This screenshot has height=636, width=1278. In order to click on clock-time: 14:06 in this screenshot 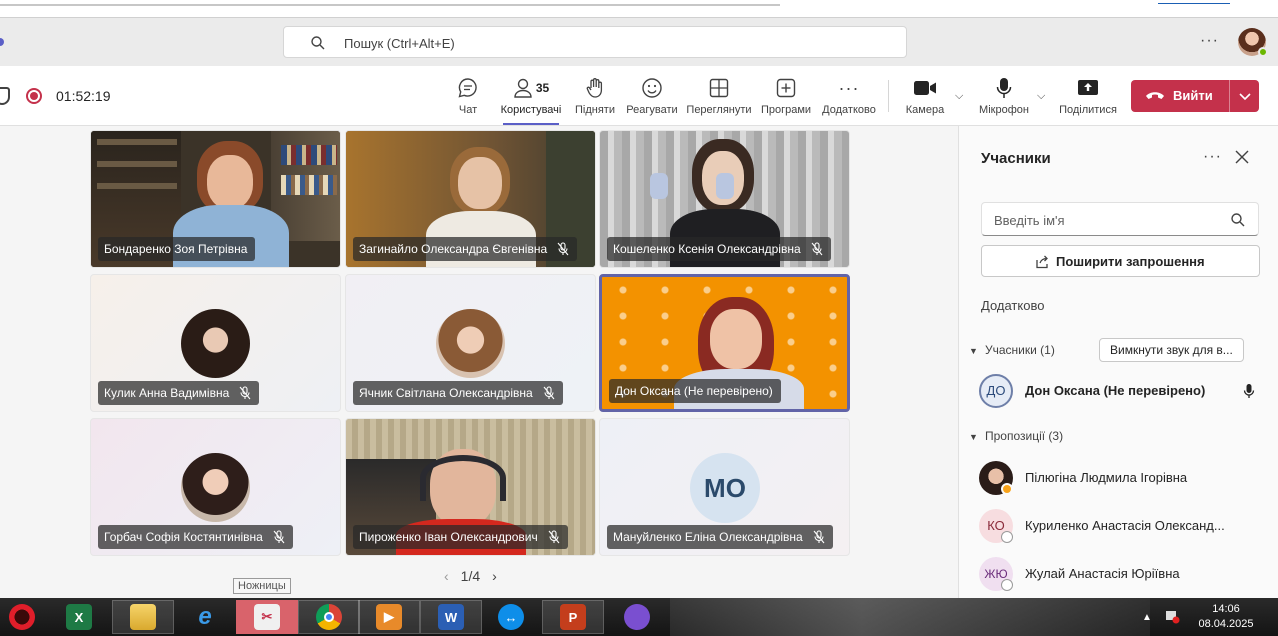, I will do `click(1226, 609)`.